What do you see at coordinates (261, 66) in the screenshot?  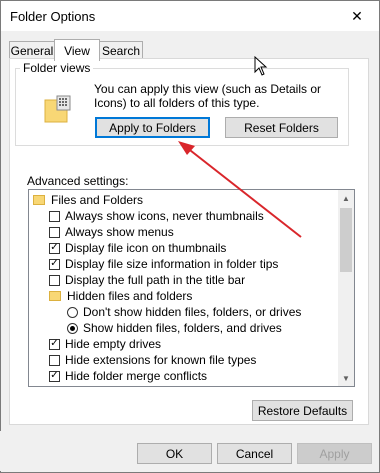 I see `mouse-cursor-icon` at bounding box center [261, 66].